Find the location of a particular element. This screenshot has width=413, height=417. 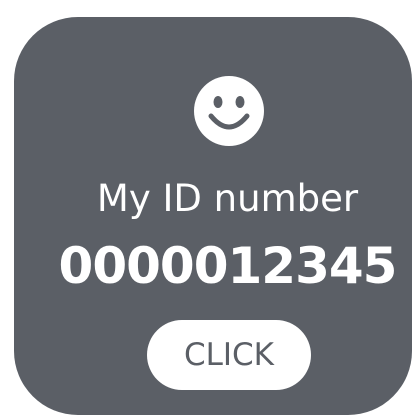

id-label: My ID number is located at coordinates (227, 198).